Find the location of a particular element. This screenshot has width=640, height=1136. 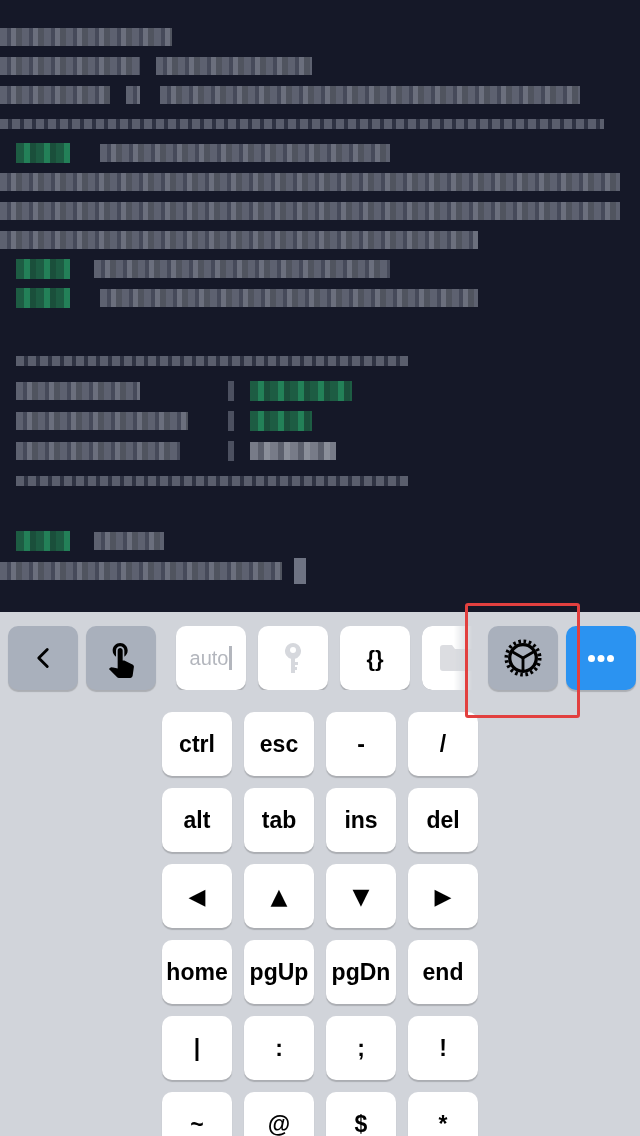

more-button is located at coordinates (601, 658).